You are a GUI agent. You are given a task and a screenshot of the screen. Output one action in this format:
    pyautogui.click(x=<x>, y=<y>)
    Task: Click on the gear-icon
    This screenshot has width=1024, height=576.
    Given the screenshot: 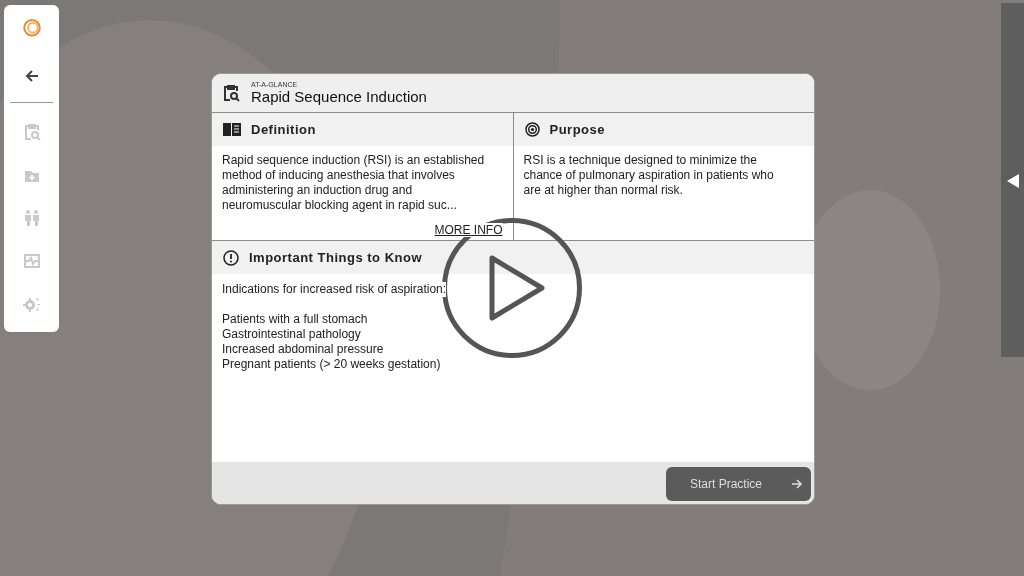 What is the action you would take?
    pyautogui.click(x=31, y=304)
    